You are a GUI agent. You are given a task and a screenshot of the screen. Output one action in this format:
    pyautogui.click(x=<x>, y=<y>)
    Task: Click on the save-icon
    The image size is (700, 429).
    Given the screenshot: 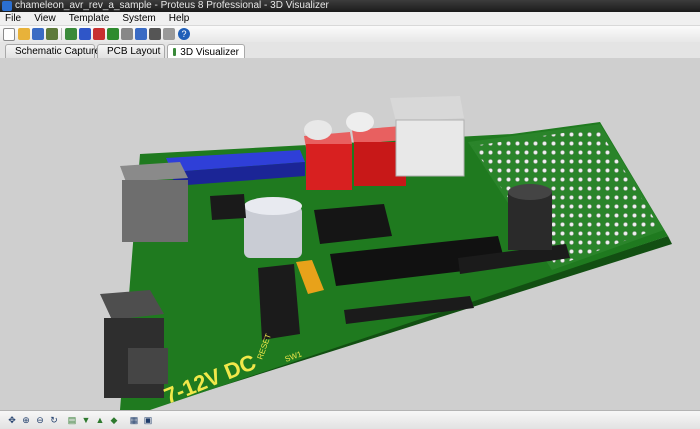 What is the action you would take?
    pyautogui.click(x=38, y=34)
    